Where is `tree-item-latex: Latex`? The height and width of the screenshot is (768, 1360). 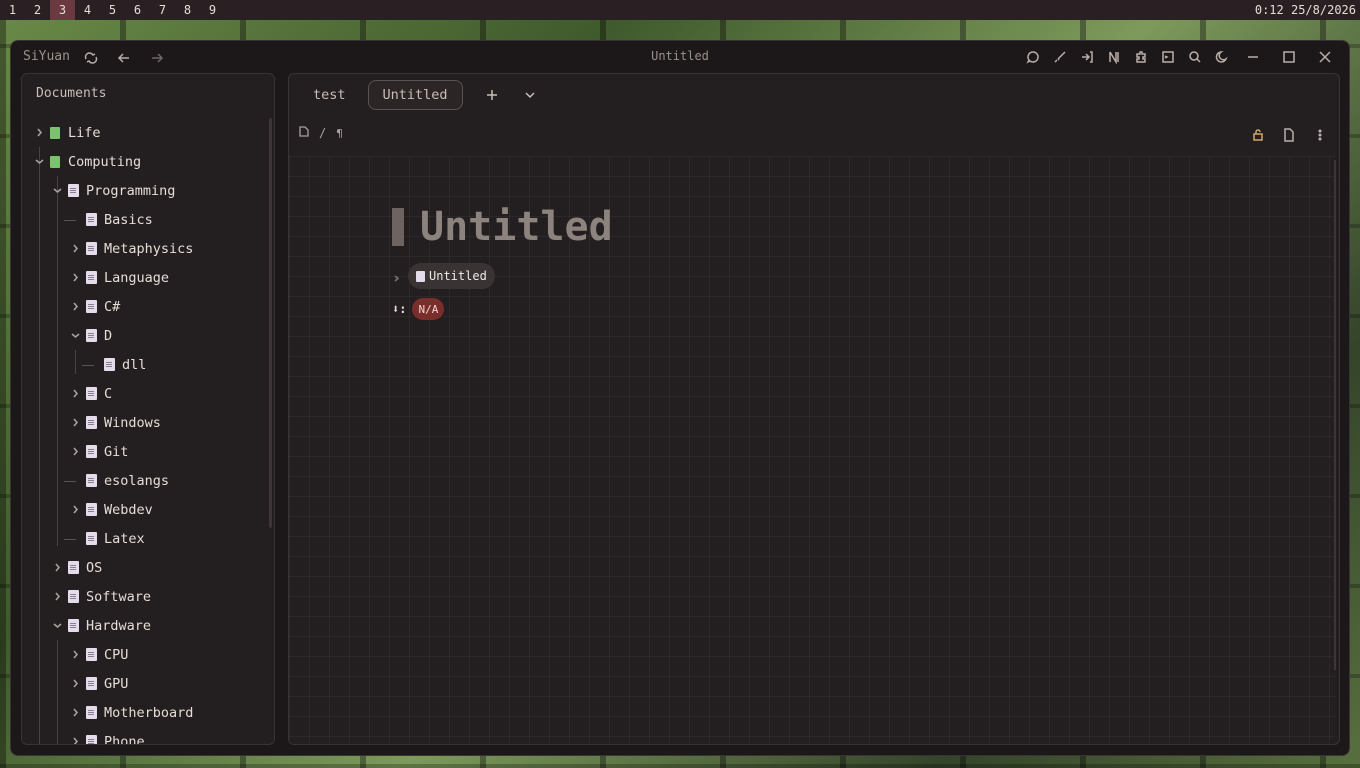 tree-item-latex: Latex is located at coordinates (104, 538).